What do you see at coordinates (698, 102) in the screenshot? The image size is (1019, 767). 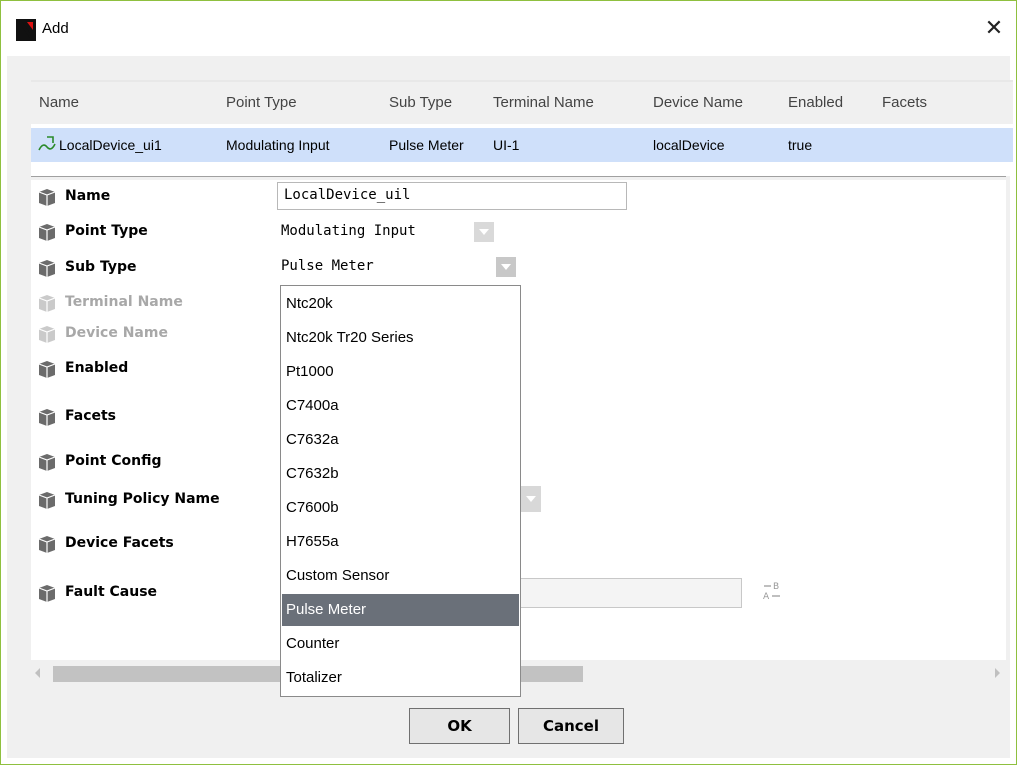 I see `column-header-device-name: Device Name` at bounding box center [698, 102].